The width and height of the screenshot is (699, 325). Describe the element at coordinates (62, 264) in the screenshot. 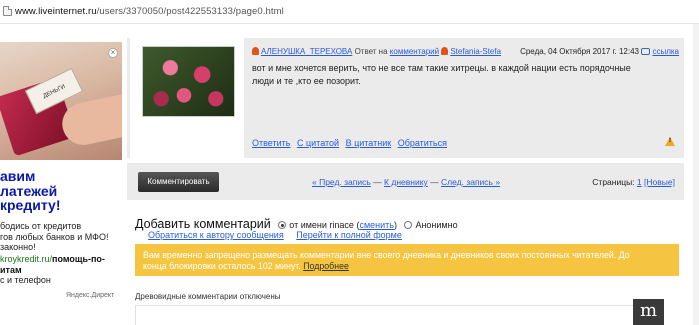

I see `ad-link: kroykredit.ru/помощь-по-итам` at that location.